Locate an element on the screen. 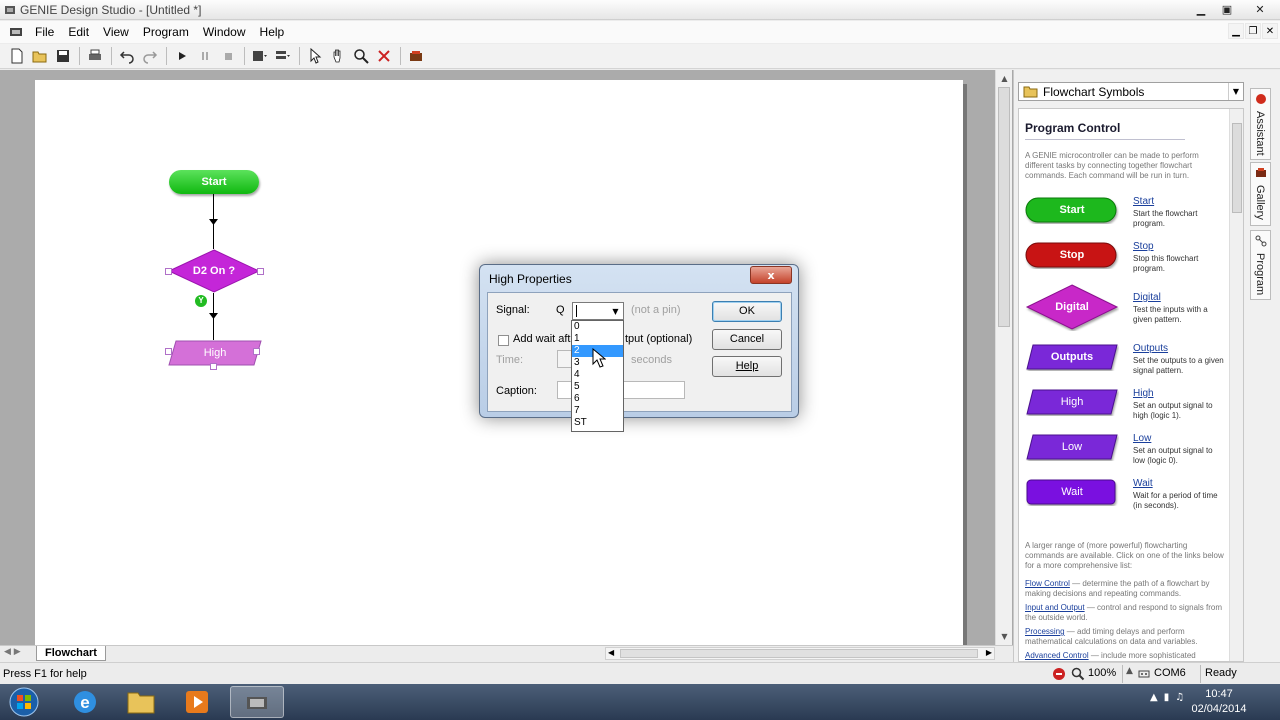 This screenshot has width=1280, height=720. taskbar-ie: e is located at coordinates (85, 702).